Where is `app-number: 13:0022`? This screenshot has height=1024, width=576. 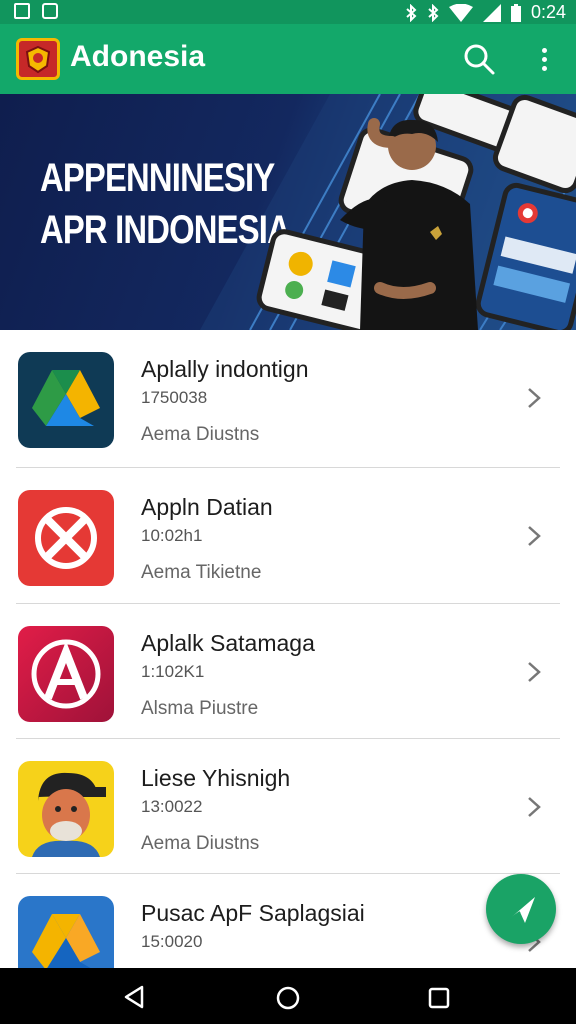
app-number: 13:0022 is located at coordinates (172, 806).